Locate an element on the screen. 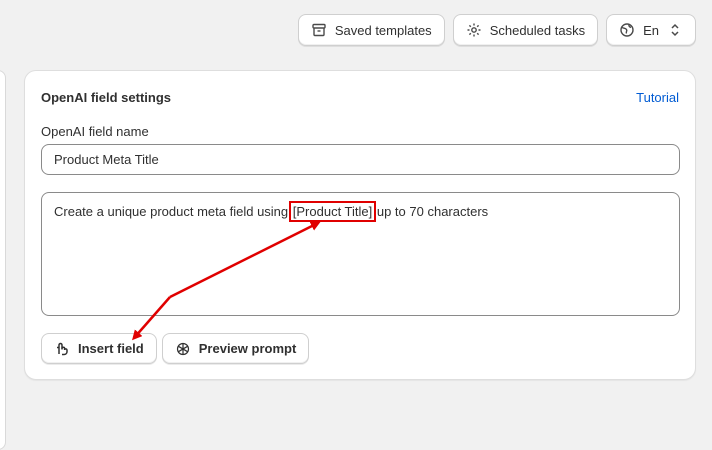 The width and height of the screenshot is (712, 450). saved-templates-label: Saved templates is located at coordinates (383, 30).